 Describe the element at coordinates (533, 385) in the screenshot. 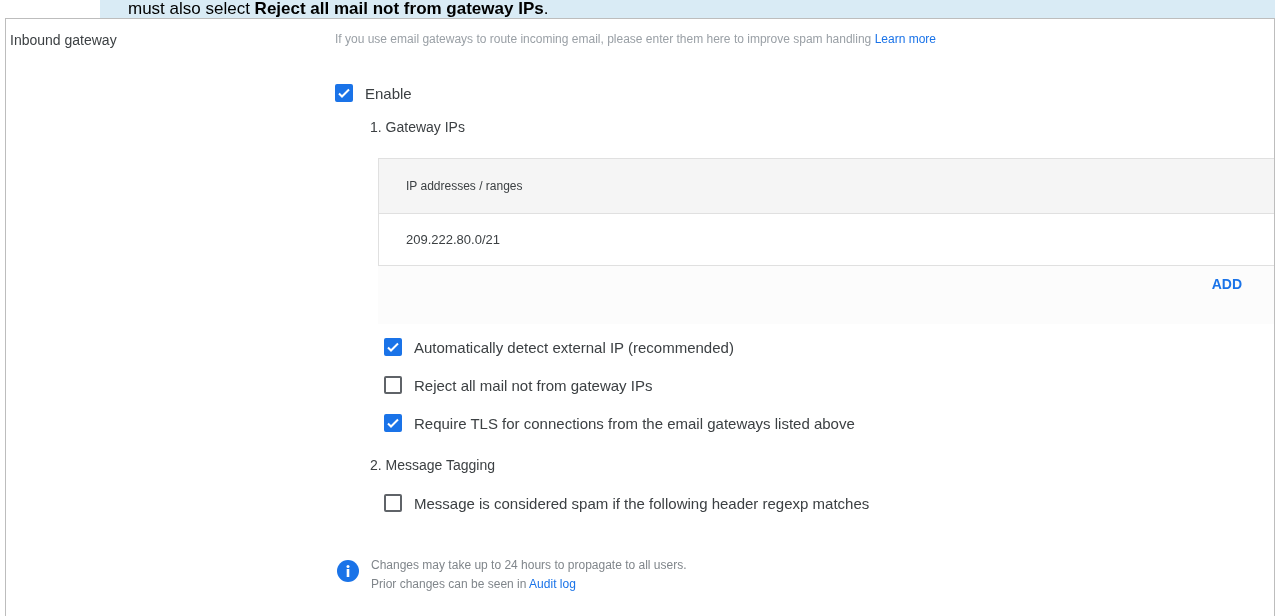

I see `checkbox-label: Reject all mail not from gateway IPs` at that location.